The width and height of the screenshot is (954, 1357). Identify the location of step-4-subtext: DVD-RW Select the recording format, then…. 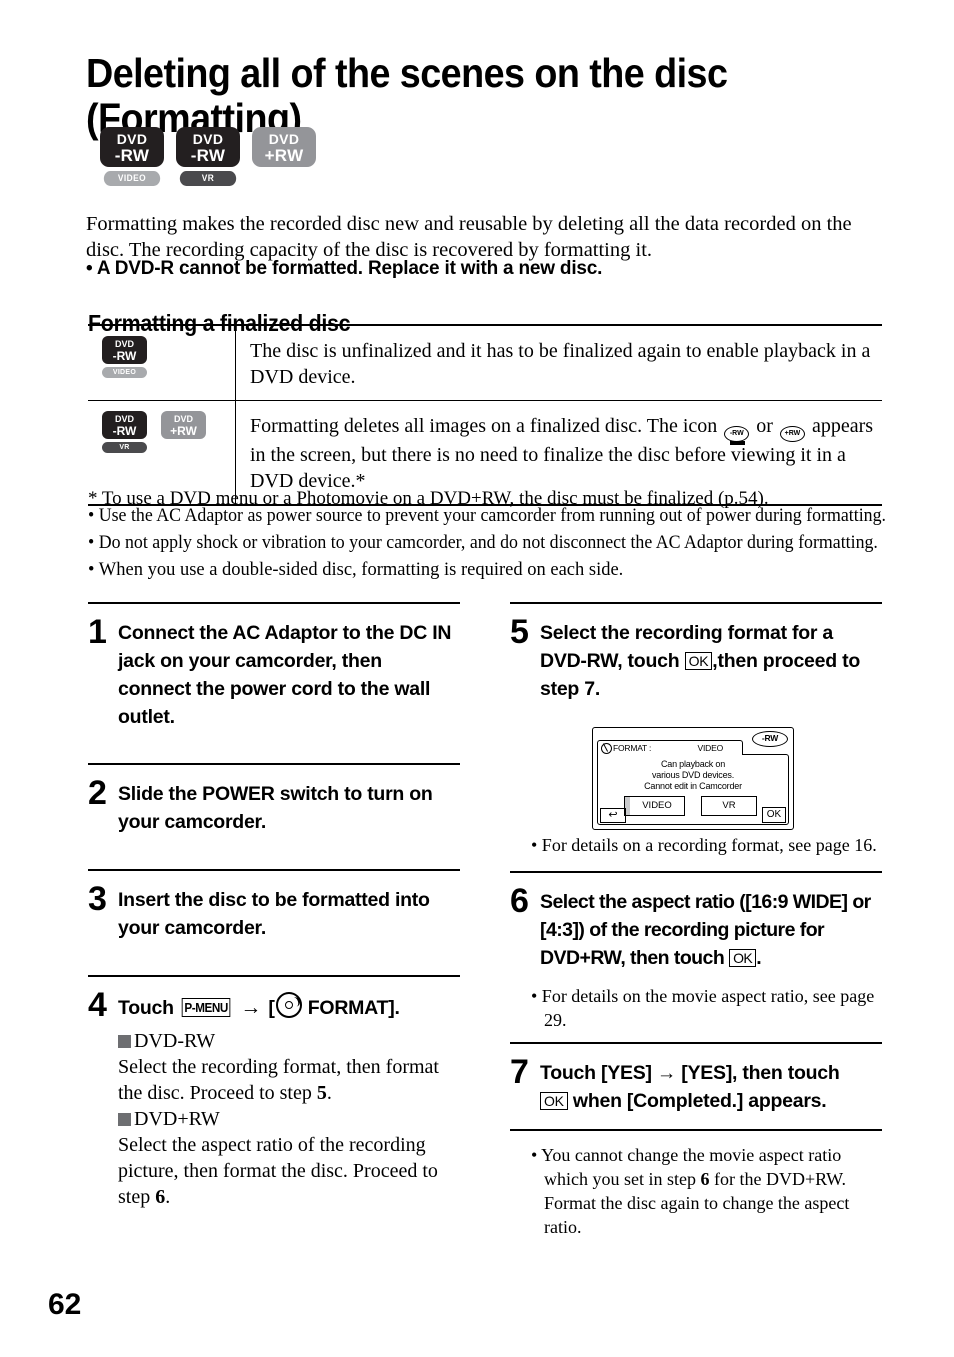
(289, 1119).